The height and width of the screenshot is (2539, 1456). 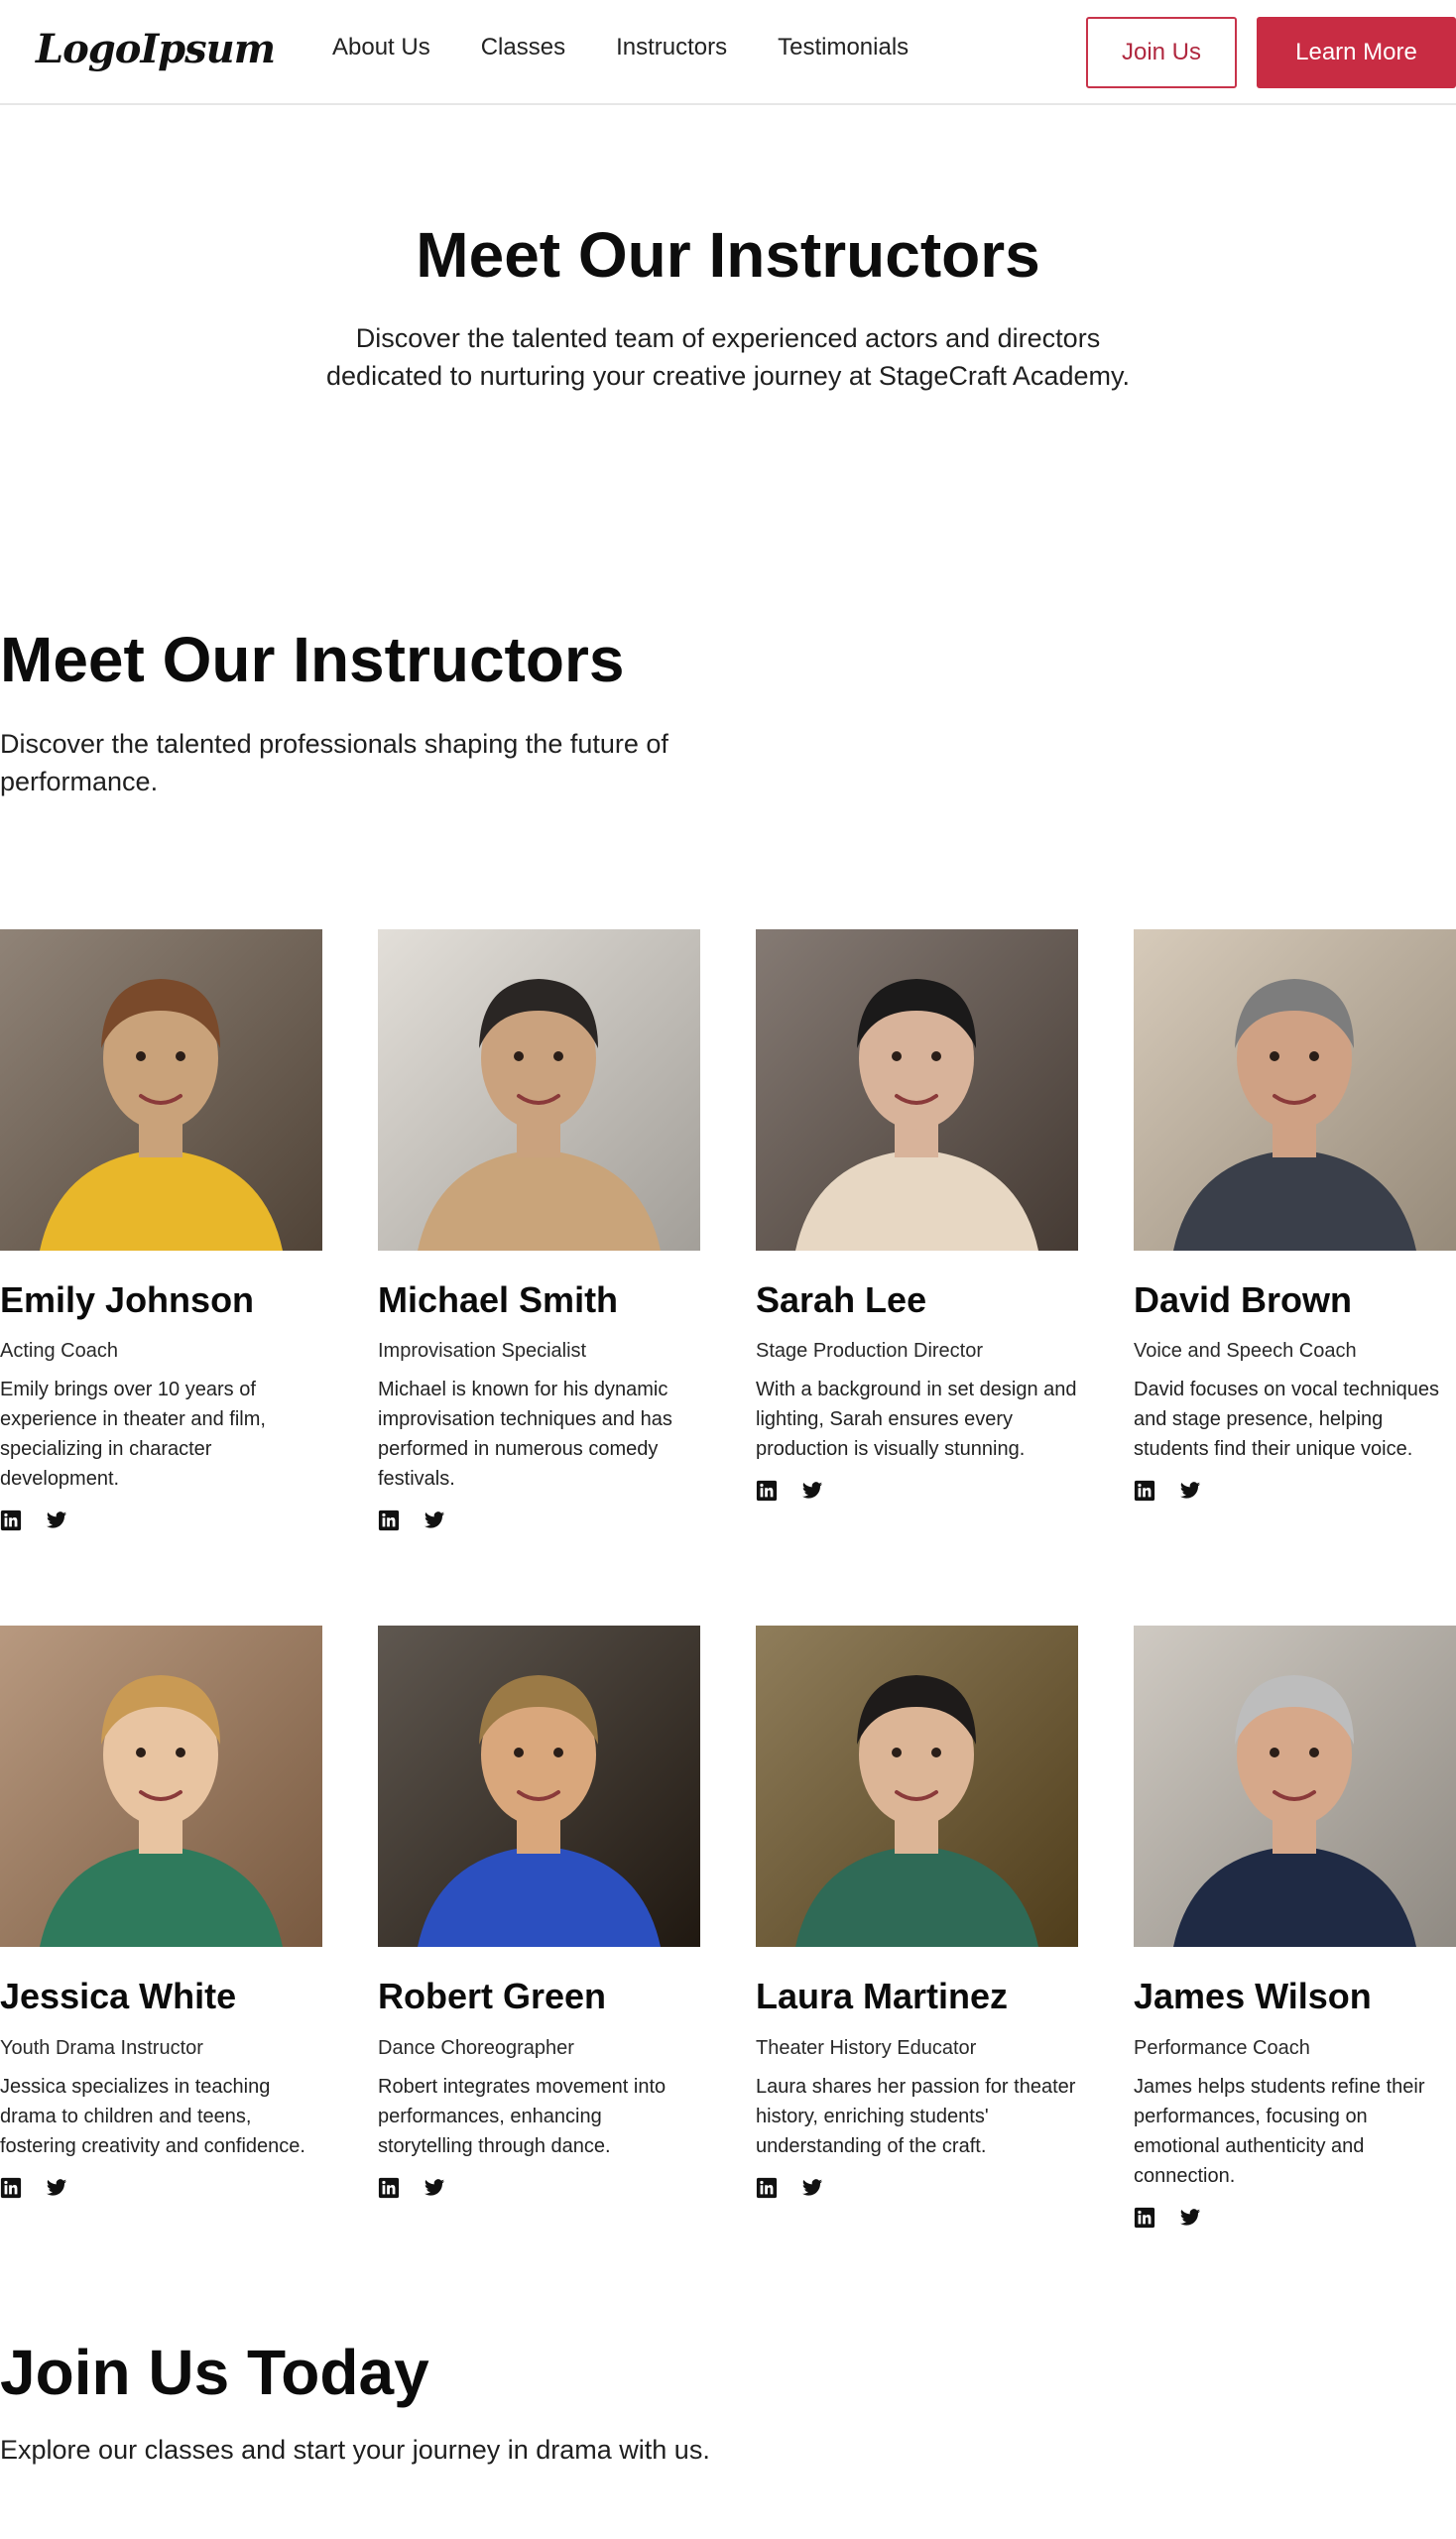 I want to click on instructor-role: Performance Coach, so click(x=1222, y=2048).